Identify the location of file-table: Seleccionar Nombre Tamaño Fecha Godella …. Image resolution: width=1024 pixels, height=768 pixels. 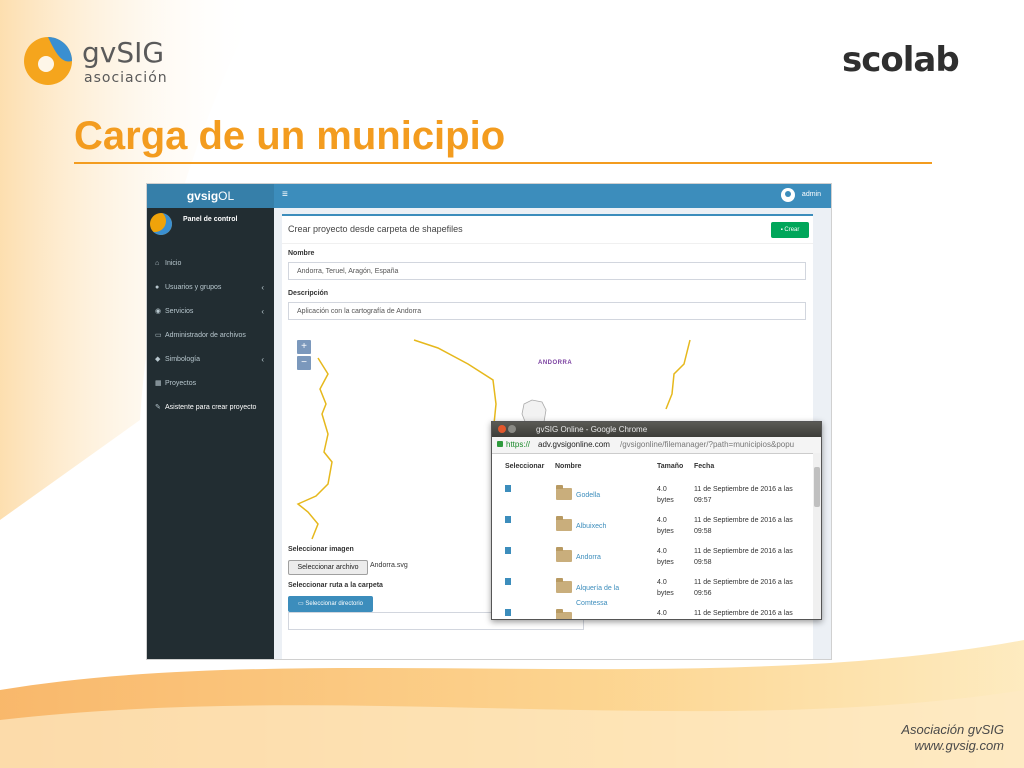
(652, 536).